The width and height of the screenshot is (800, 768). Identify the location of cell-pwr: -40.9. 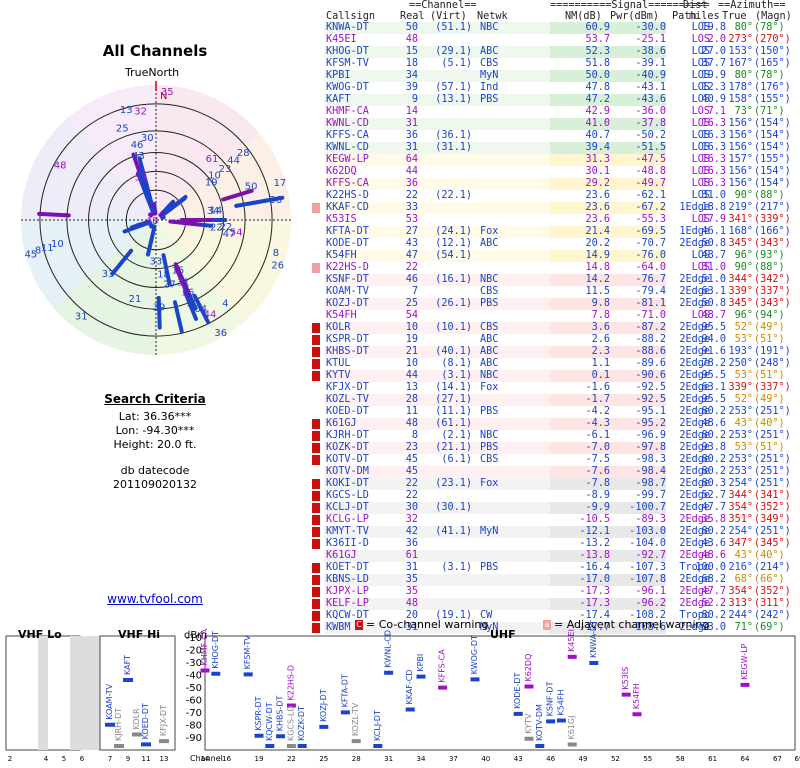
(650, 75).